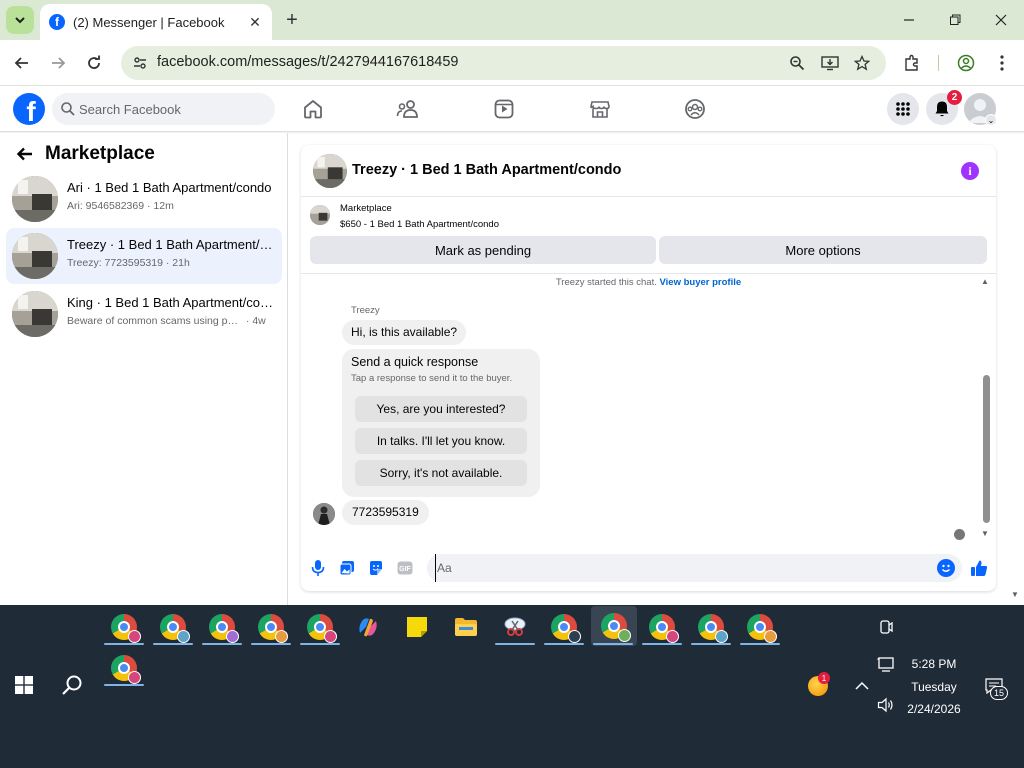  I want to click on clock-day: Tuesday, so click(934, 687).